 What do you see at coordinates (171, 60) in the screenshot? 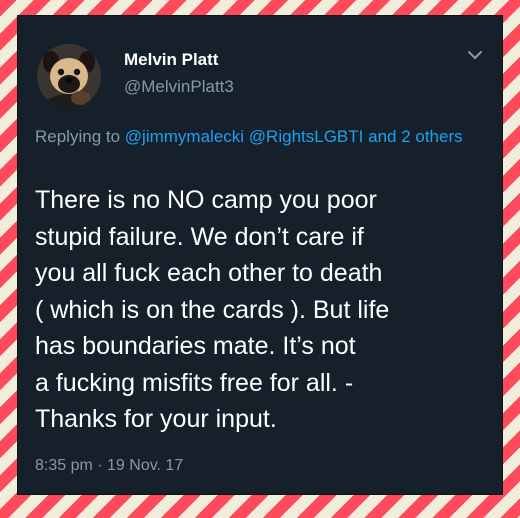
I see `author-name: Melvin Platt` at bounding box center [171, 60].